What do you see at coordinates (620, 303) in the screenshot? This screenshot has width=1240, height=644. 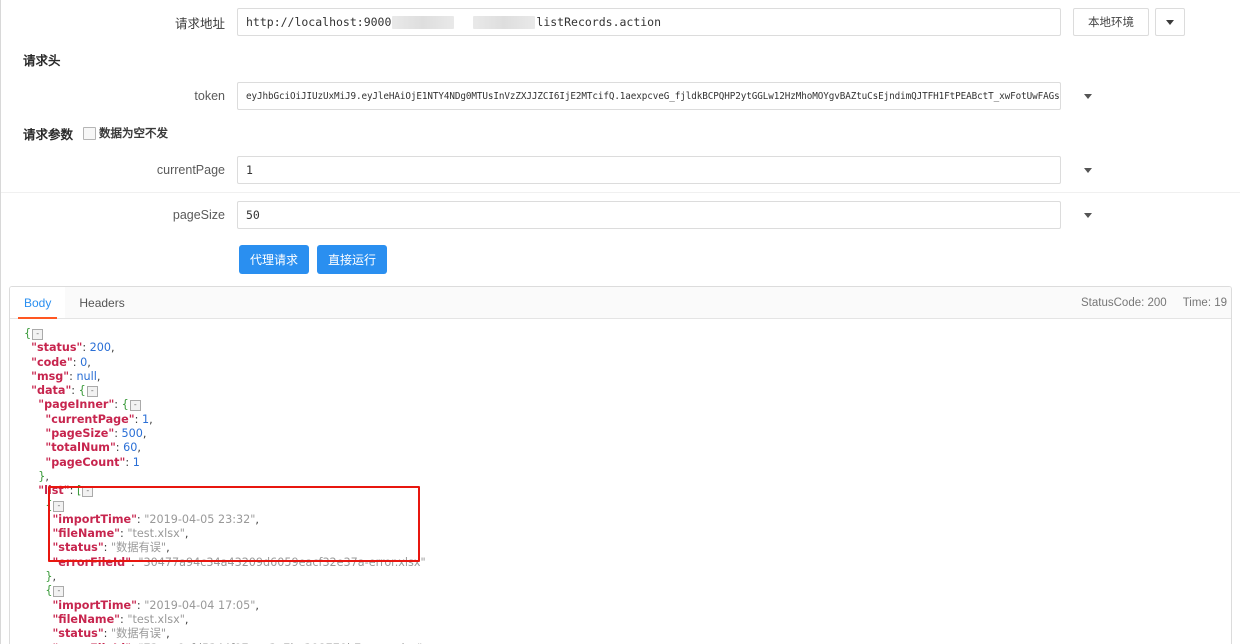 I see `response-tab-bar: Body Headers StatusCode: 200 Time: 19` at bounding box center [620, 303].